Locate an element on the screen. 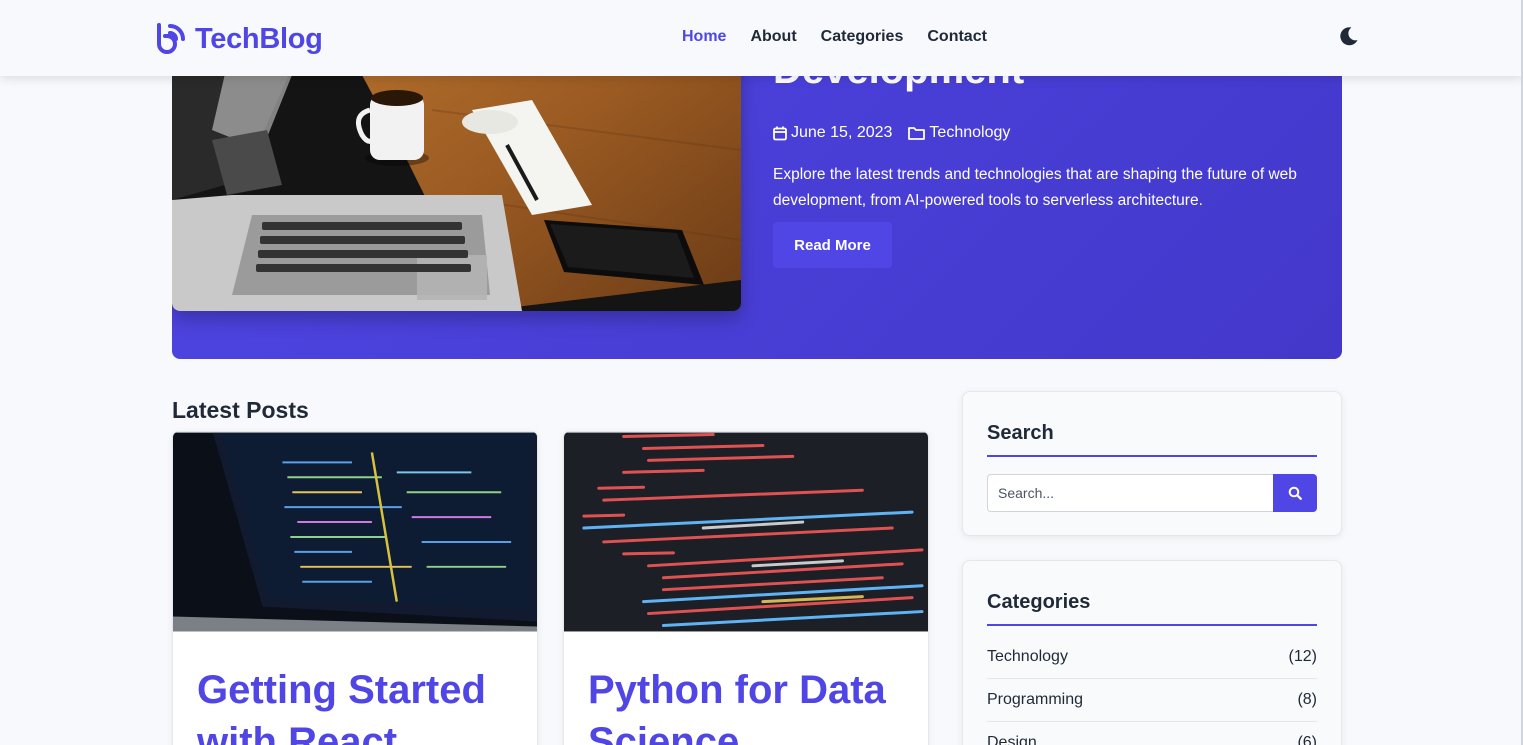 The image size is (1523, 745). main-nav: Home About Categories Contact is located at coordinates (834, 37).